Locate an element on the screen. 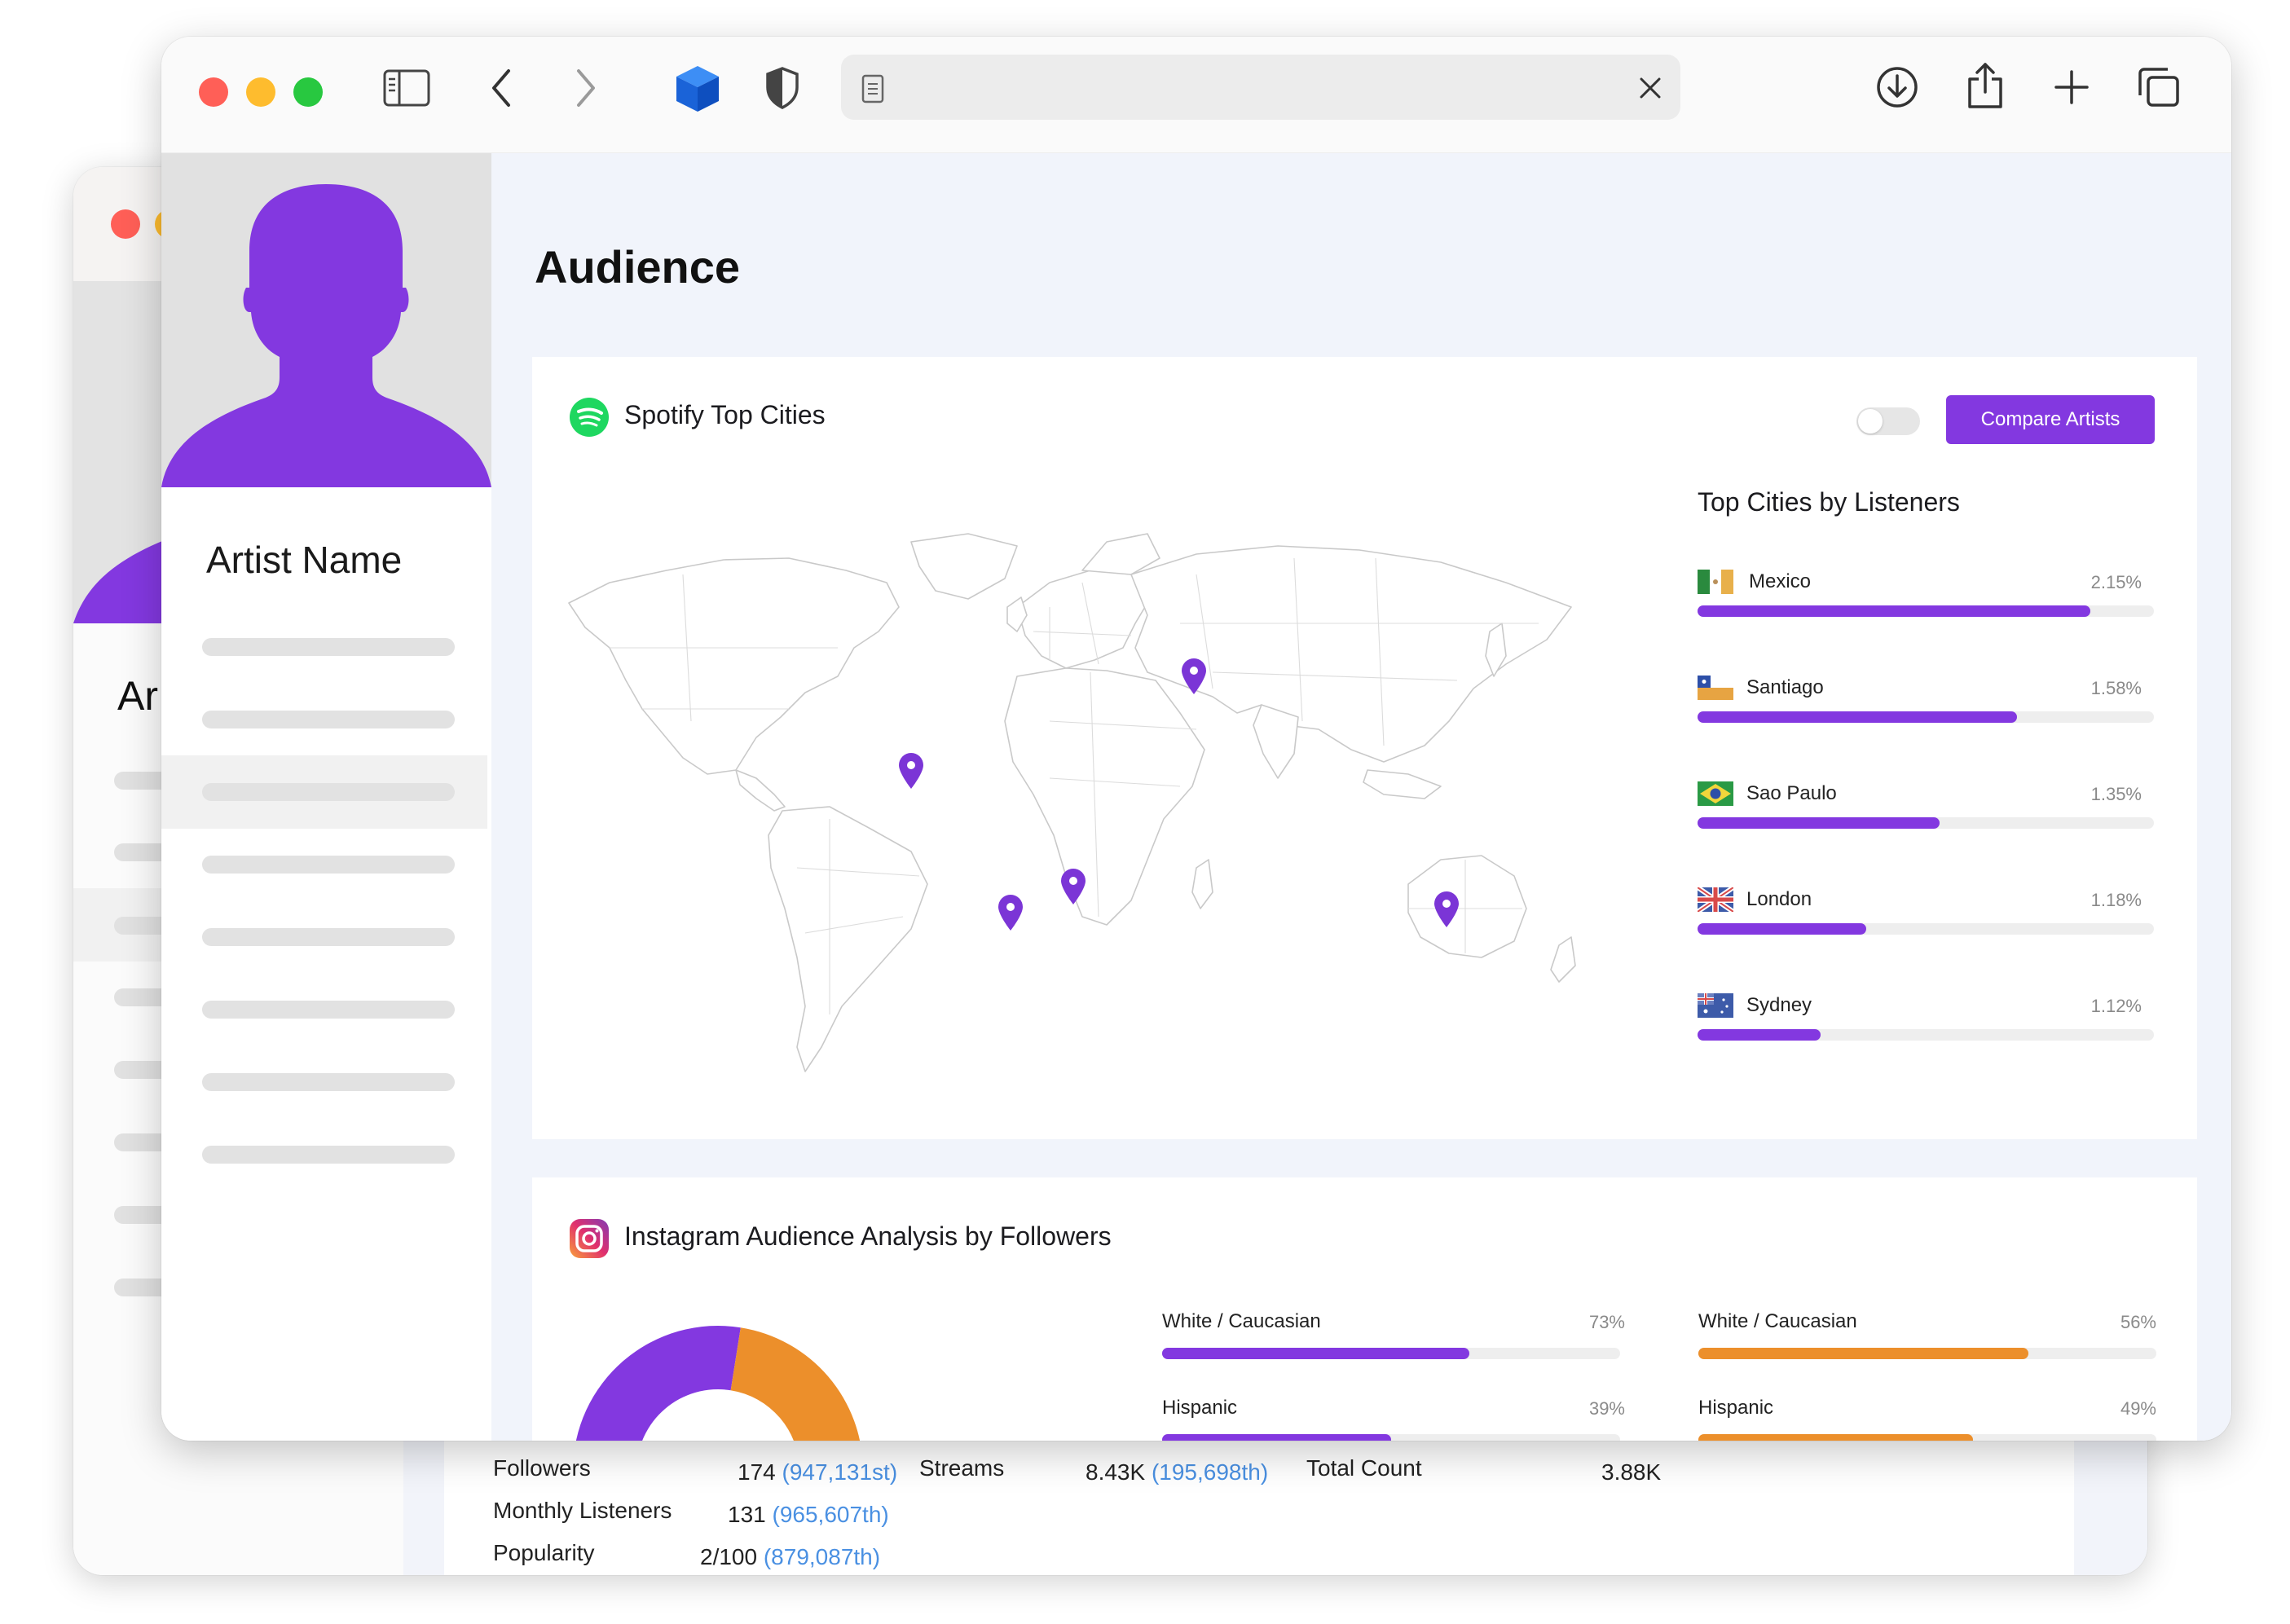  spotify-icon is located at coordinates (590, 417).